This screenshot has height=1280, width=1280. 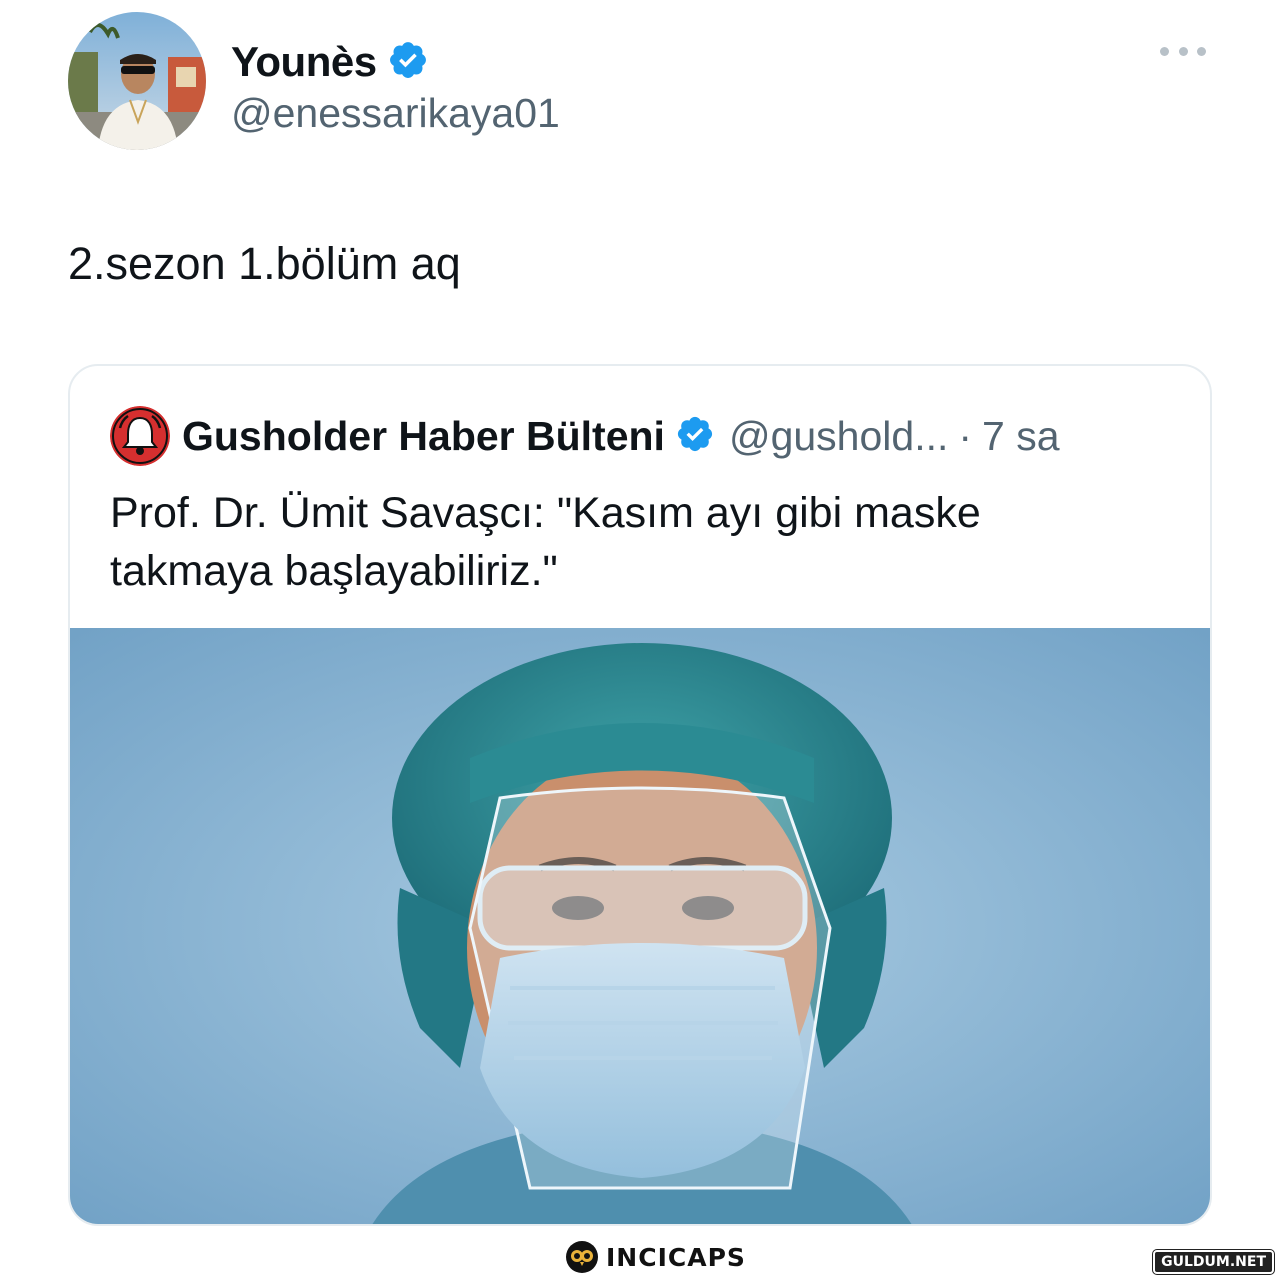 I want to click on tweet-header: Younès @enessarikaya01, so click(x=640, y=82).